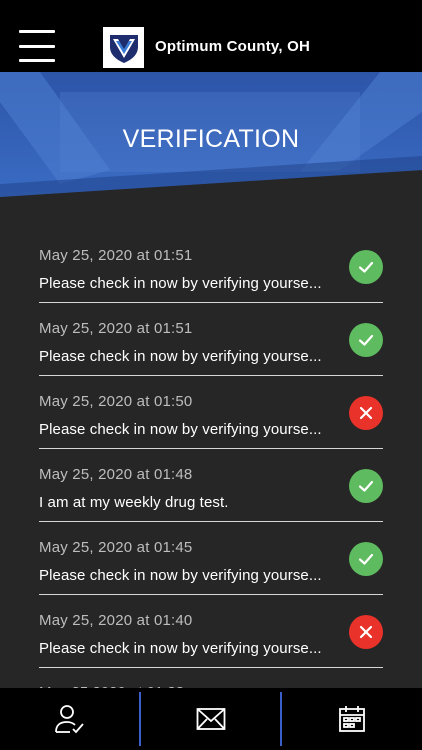  Describe the element at coordinates (116, 474) in the screenshot. I see `verification-date: May 25, 2020 at 01:48` at that location.